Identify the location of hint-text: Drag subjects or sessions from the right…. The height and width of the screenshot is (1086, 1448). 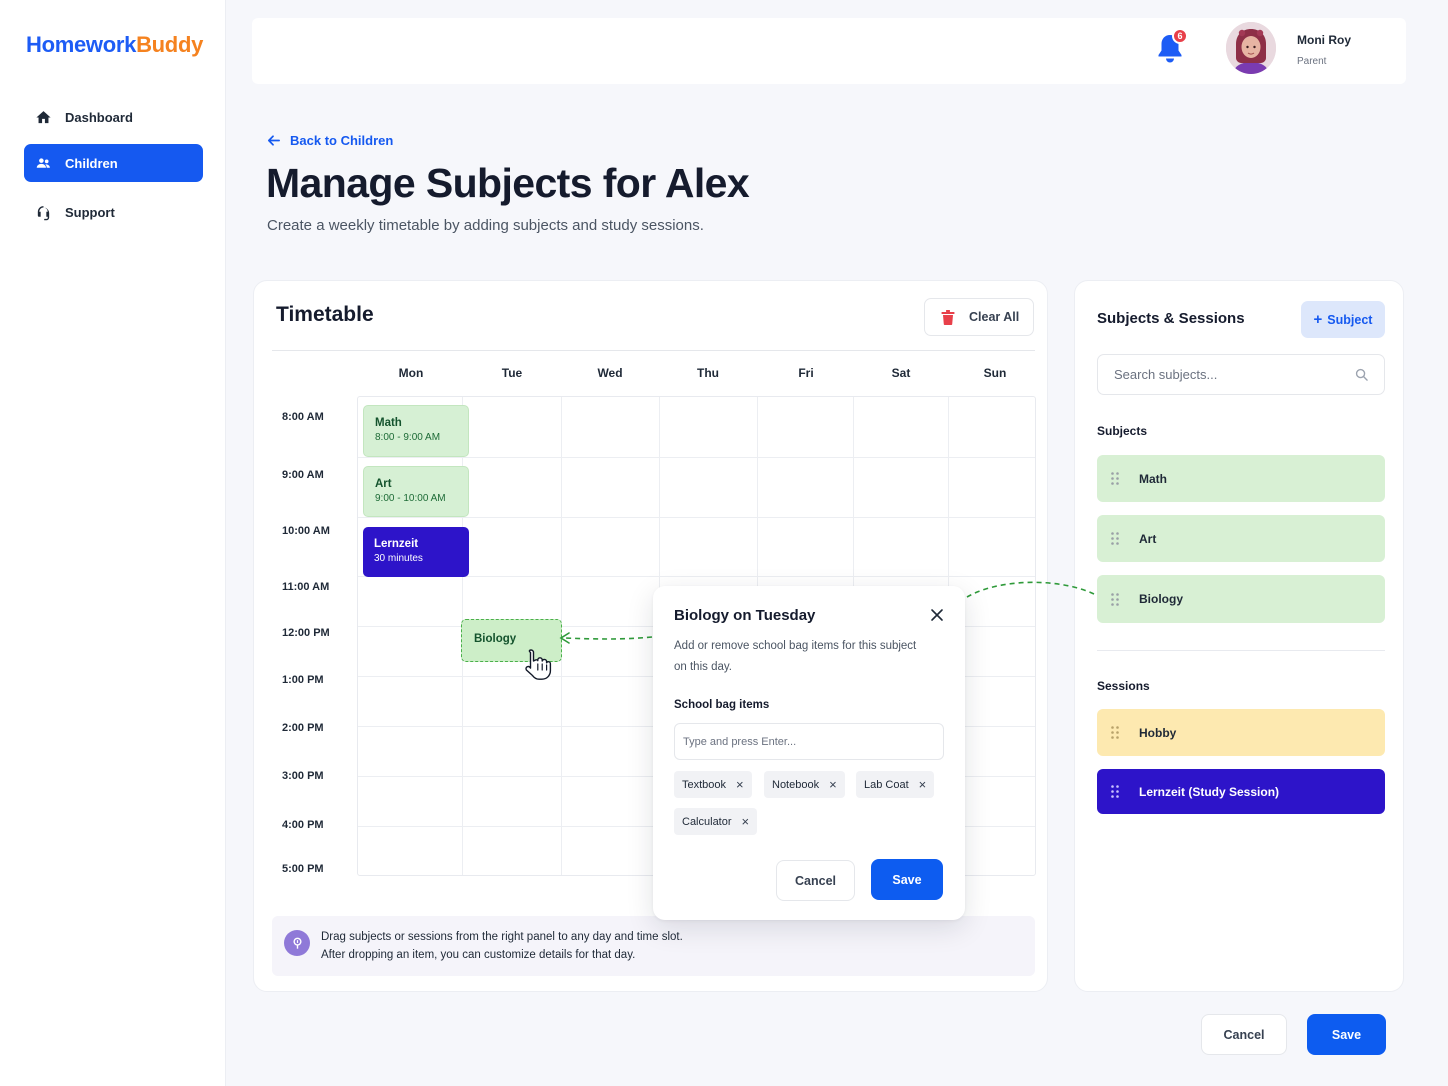
(502, 937).